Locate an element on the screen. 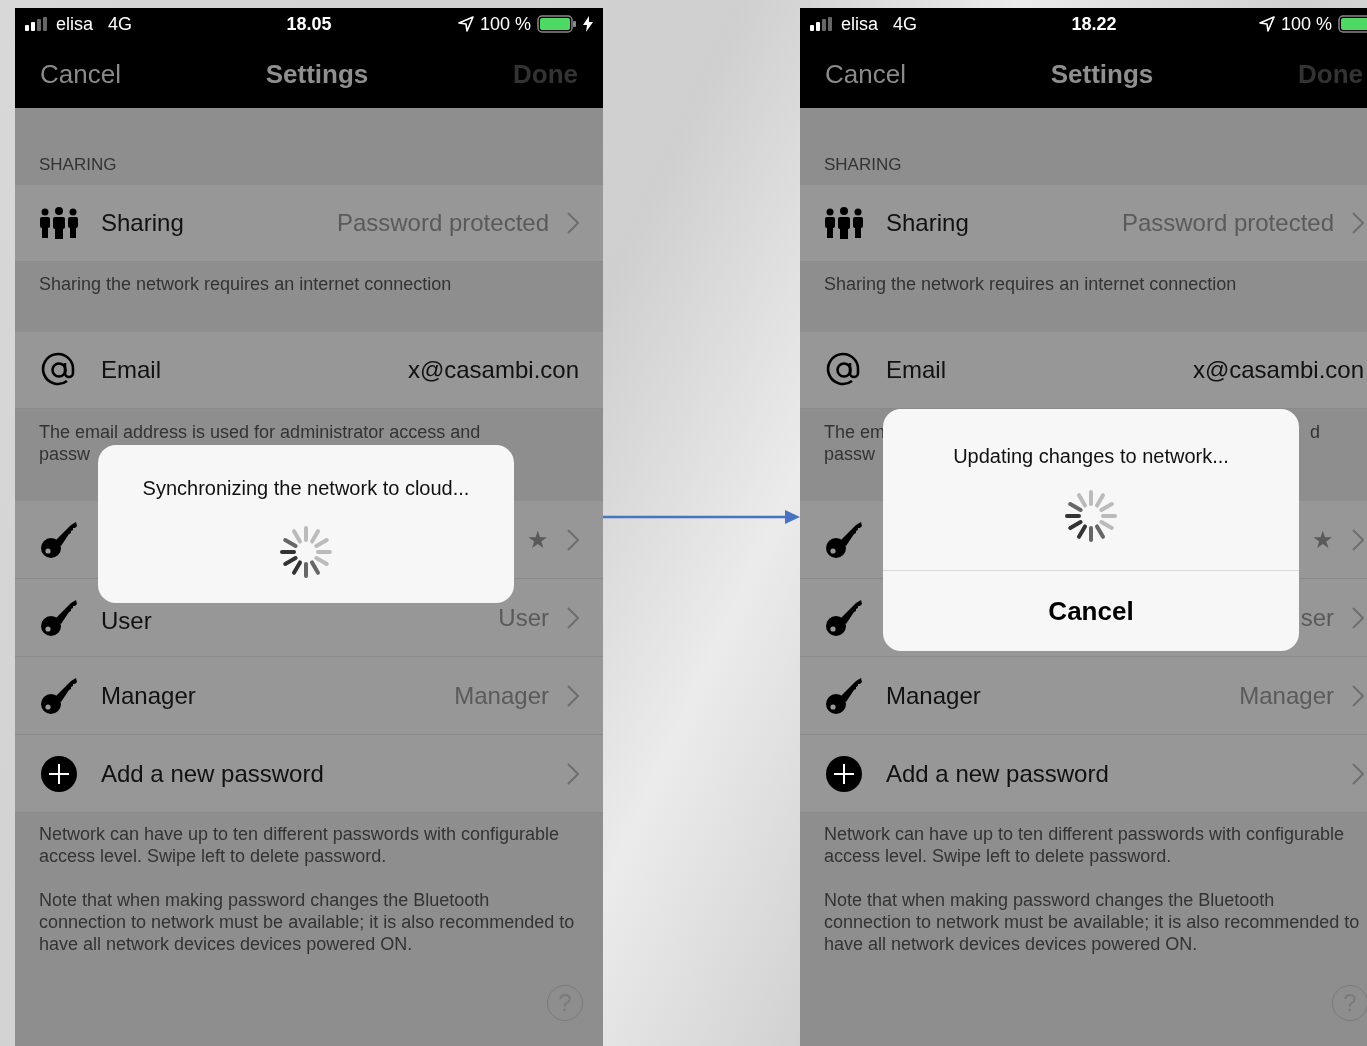 This screenshot has height=1046, width=1367. clock-time: 18.22 is located at coordinates (1094, 24).